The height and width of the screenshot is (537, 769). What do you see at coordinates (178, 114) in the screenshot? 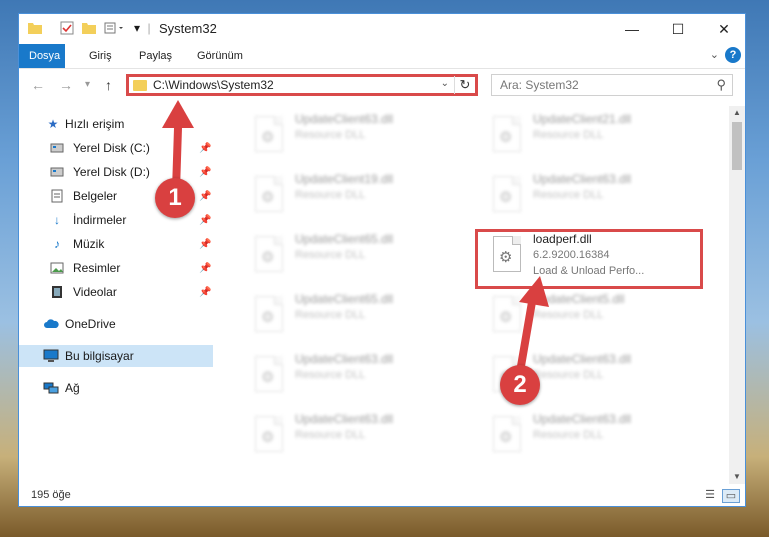
I see `arrow-1-head` at bounding box center [178, 114].